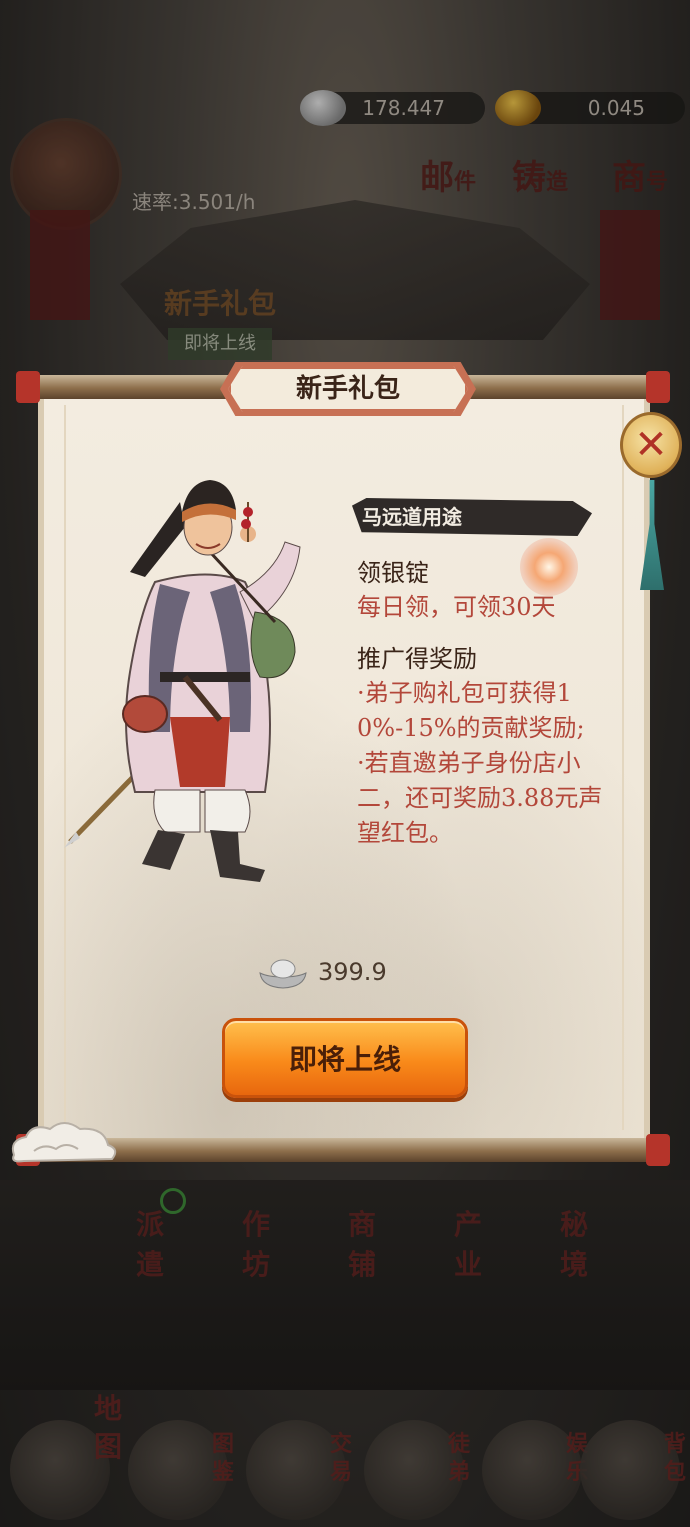 This screenshot has height=1527, width=690. Describe the element at coordinates (471, 710) in the screenshot. I see `section2-point1: ·弟子购礼包可获得10%-15%的贡献奖励;` at that location.